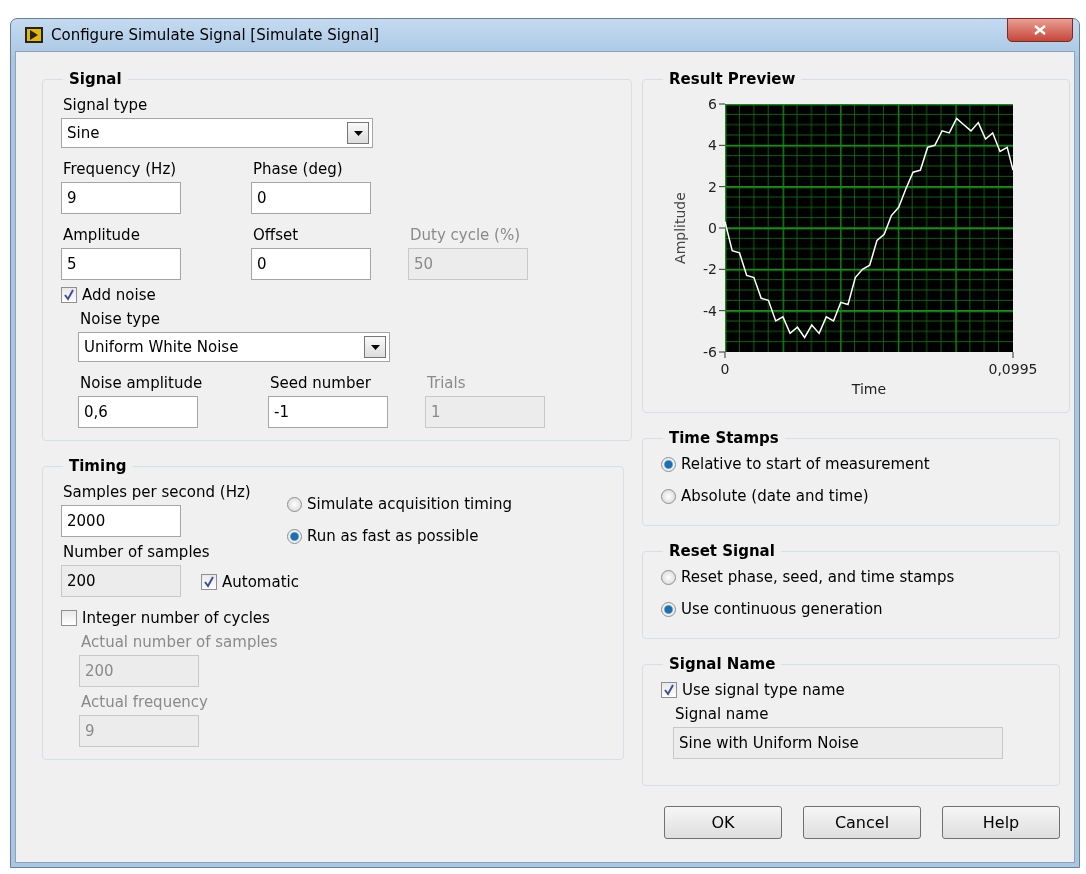 The width and height of the screenshot is (1086, 874). I want to click on radio-label: Absolute (date and time), so click(775, 496).